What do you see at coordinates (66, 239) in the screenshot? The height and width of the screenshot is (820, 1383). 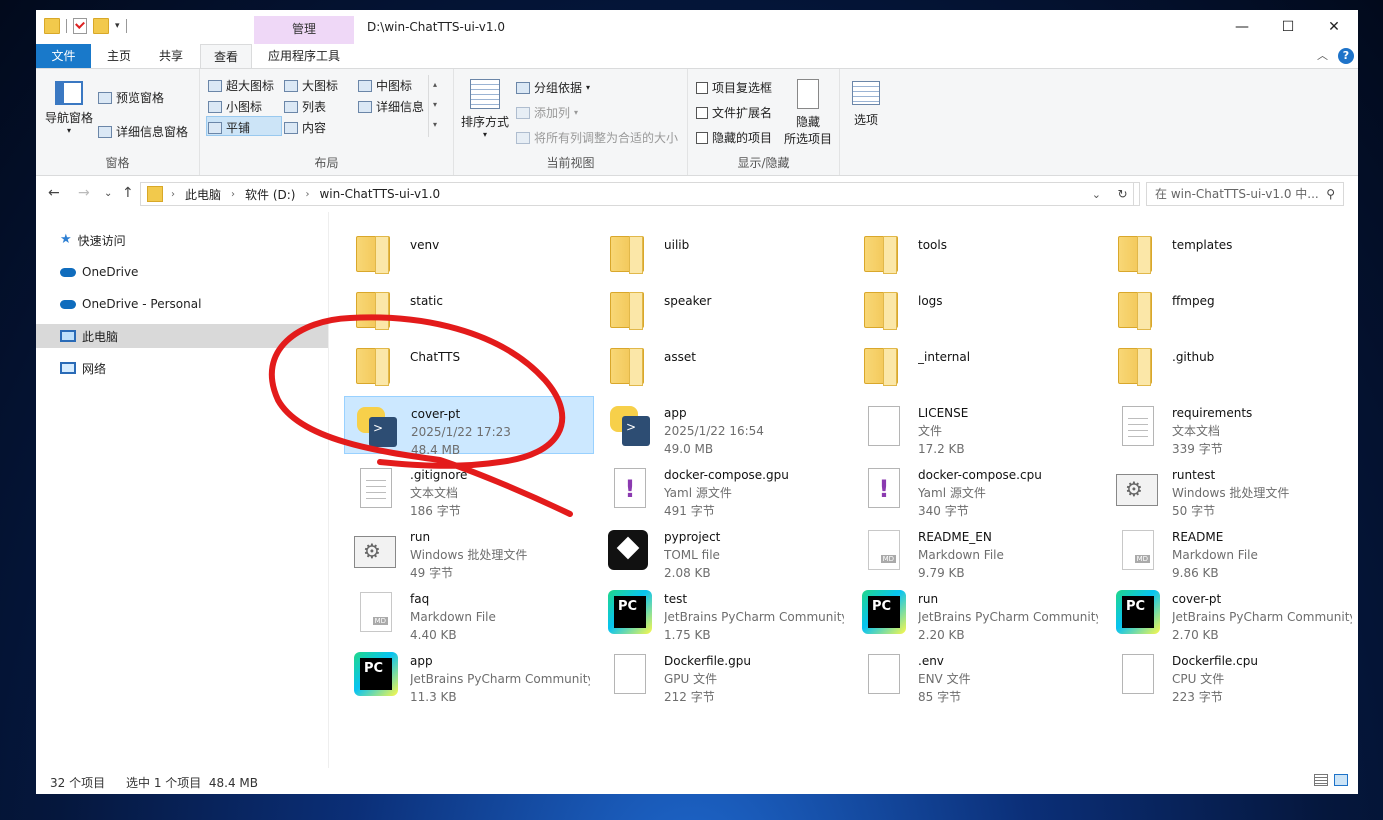 I see `star-icon: ★` at bounding box center [66, 239].